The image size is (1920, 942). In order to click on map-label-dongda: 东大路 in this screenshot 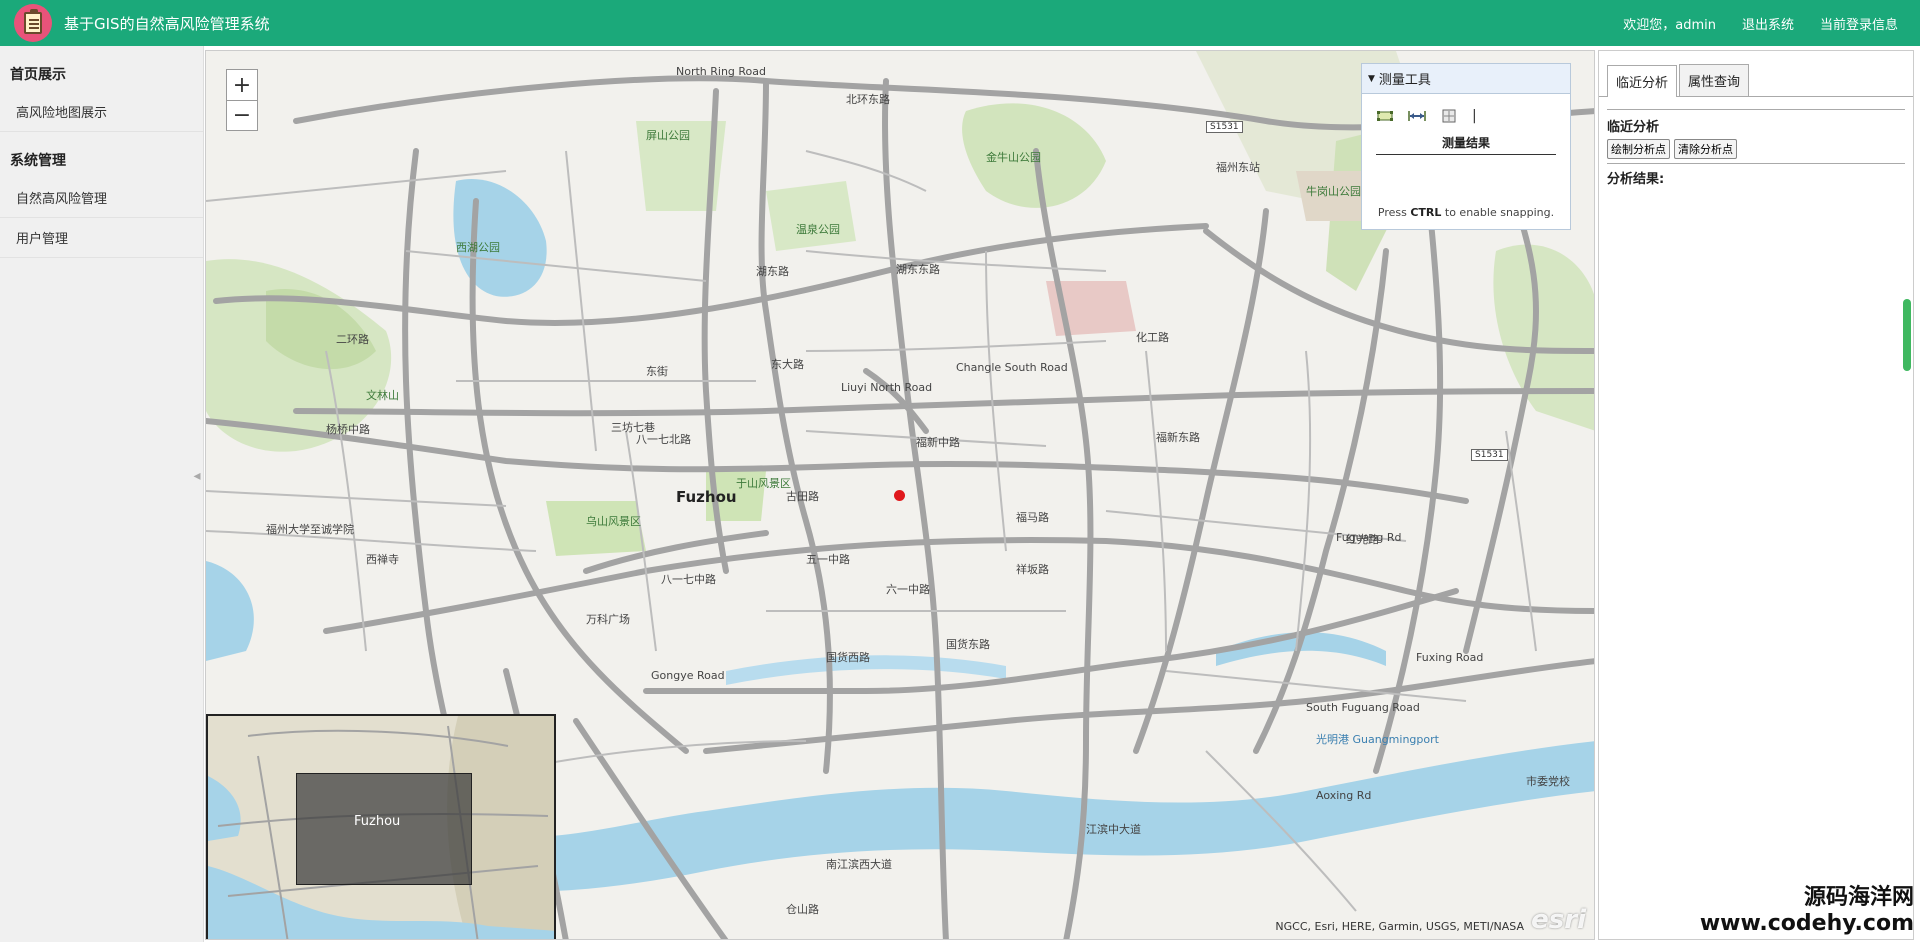, I will do `click(787, 364)`.